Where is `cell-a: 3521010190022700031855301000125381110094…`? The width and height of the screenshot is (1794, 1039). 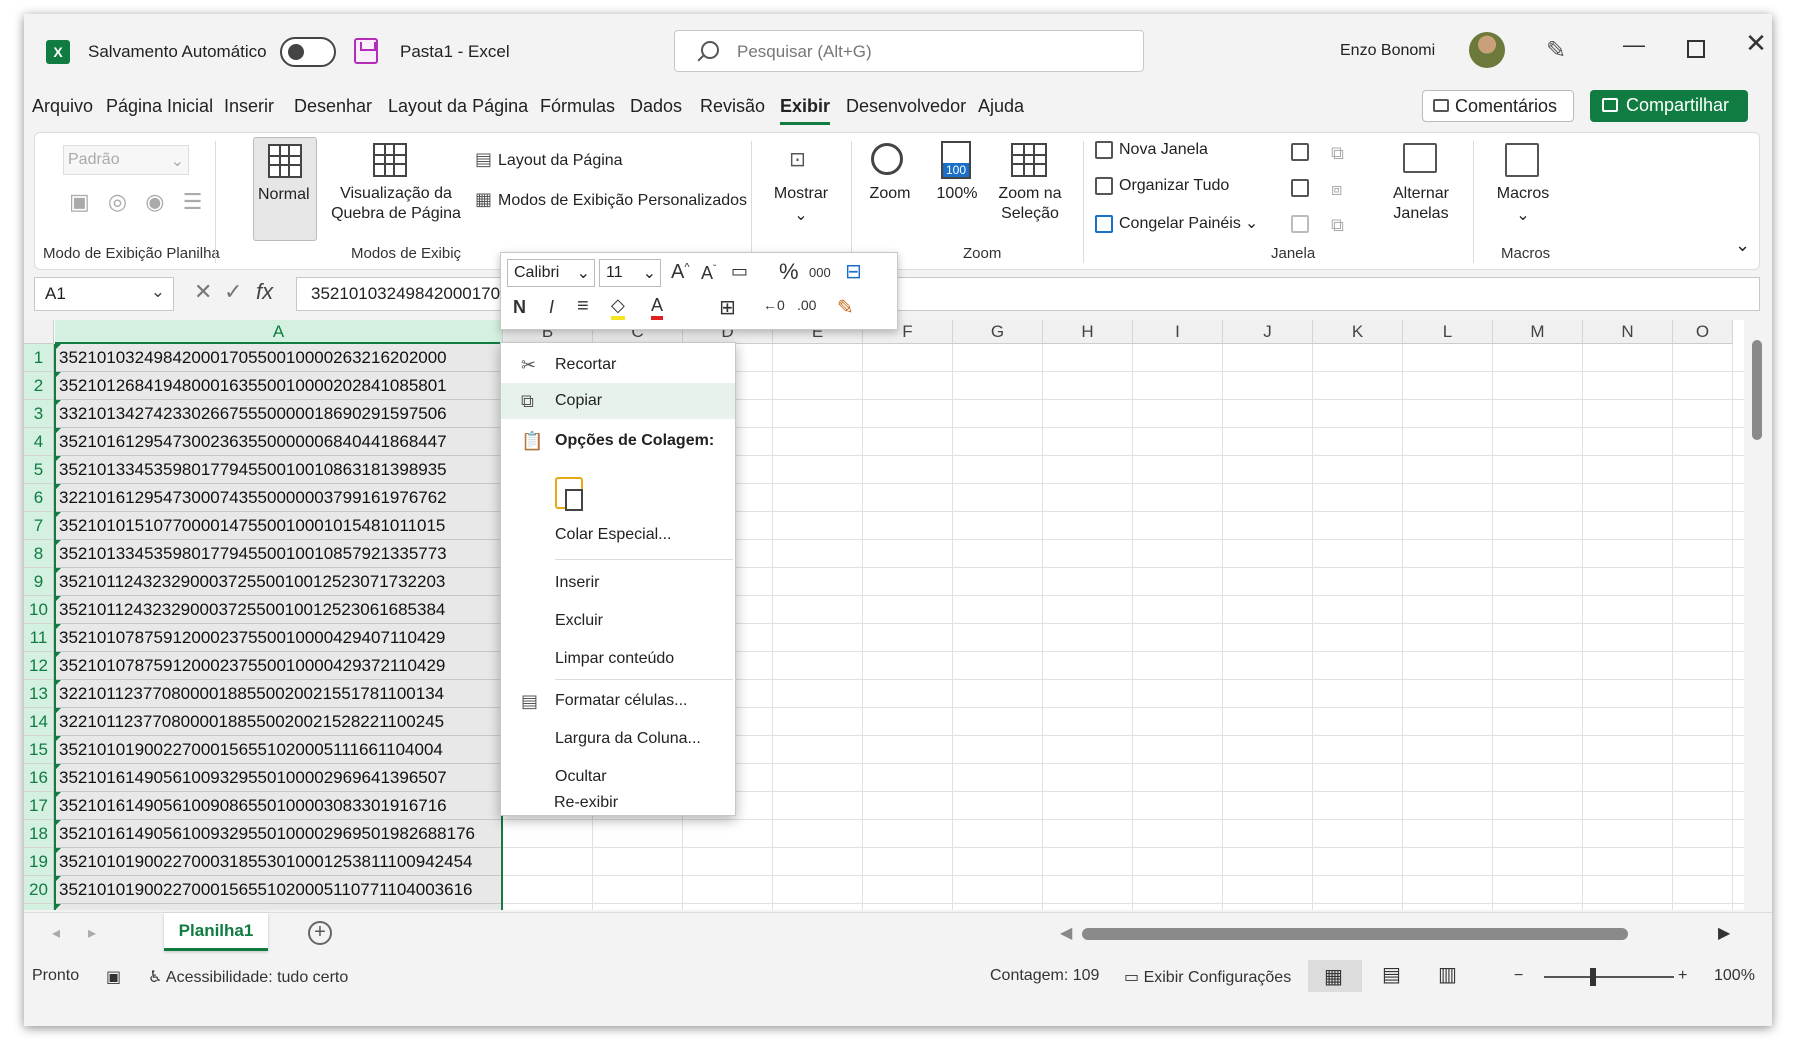
cell-a: 3521010190022700031855301000125381110094… is located at coordinates (278, 862).